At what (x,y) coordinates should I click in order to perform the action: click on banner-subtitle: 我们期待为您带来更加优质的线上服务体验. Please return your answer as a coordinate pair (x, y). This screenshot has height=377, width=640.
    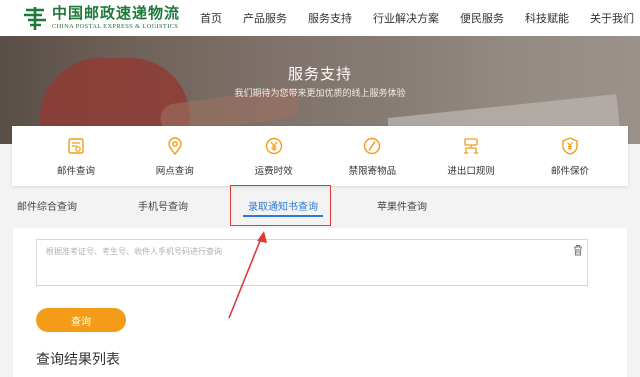
    Looking at the image, I should click on (320, 94).